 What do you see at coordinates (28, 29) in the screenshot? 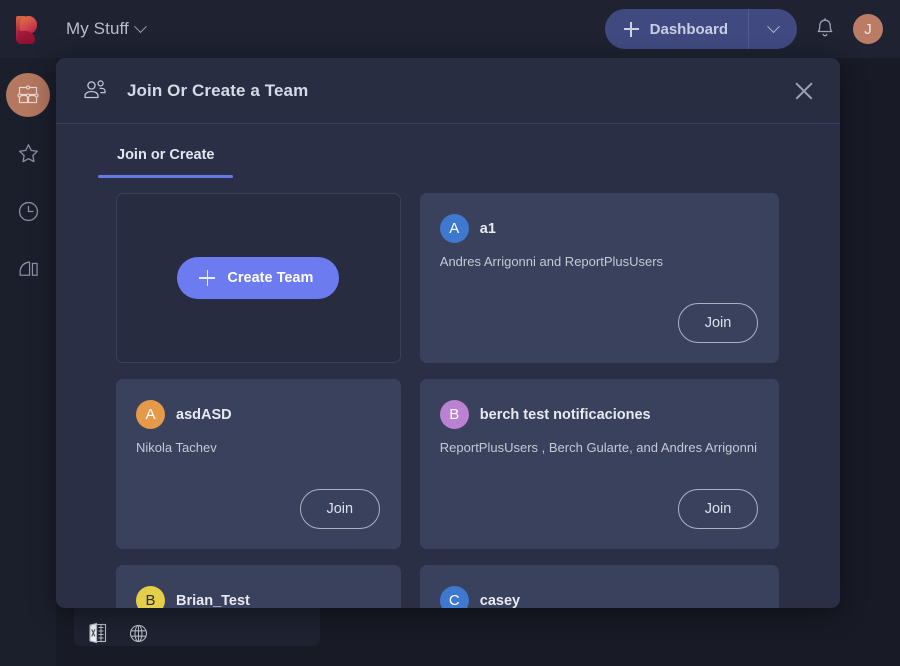
I see `reveal-logo` at bounding box center [28, 29].